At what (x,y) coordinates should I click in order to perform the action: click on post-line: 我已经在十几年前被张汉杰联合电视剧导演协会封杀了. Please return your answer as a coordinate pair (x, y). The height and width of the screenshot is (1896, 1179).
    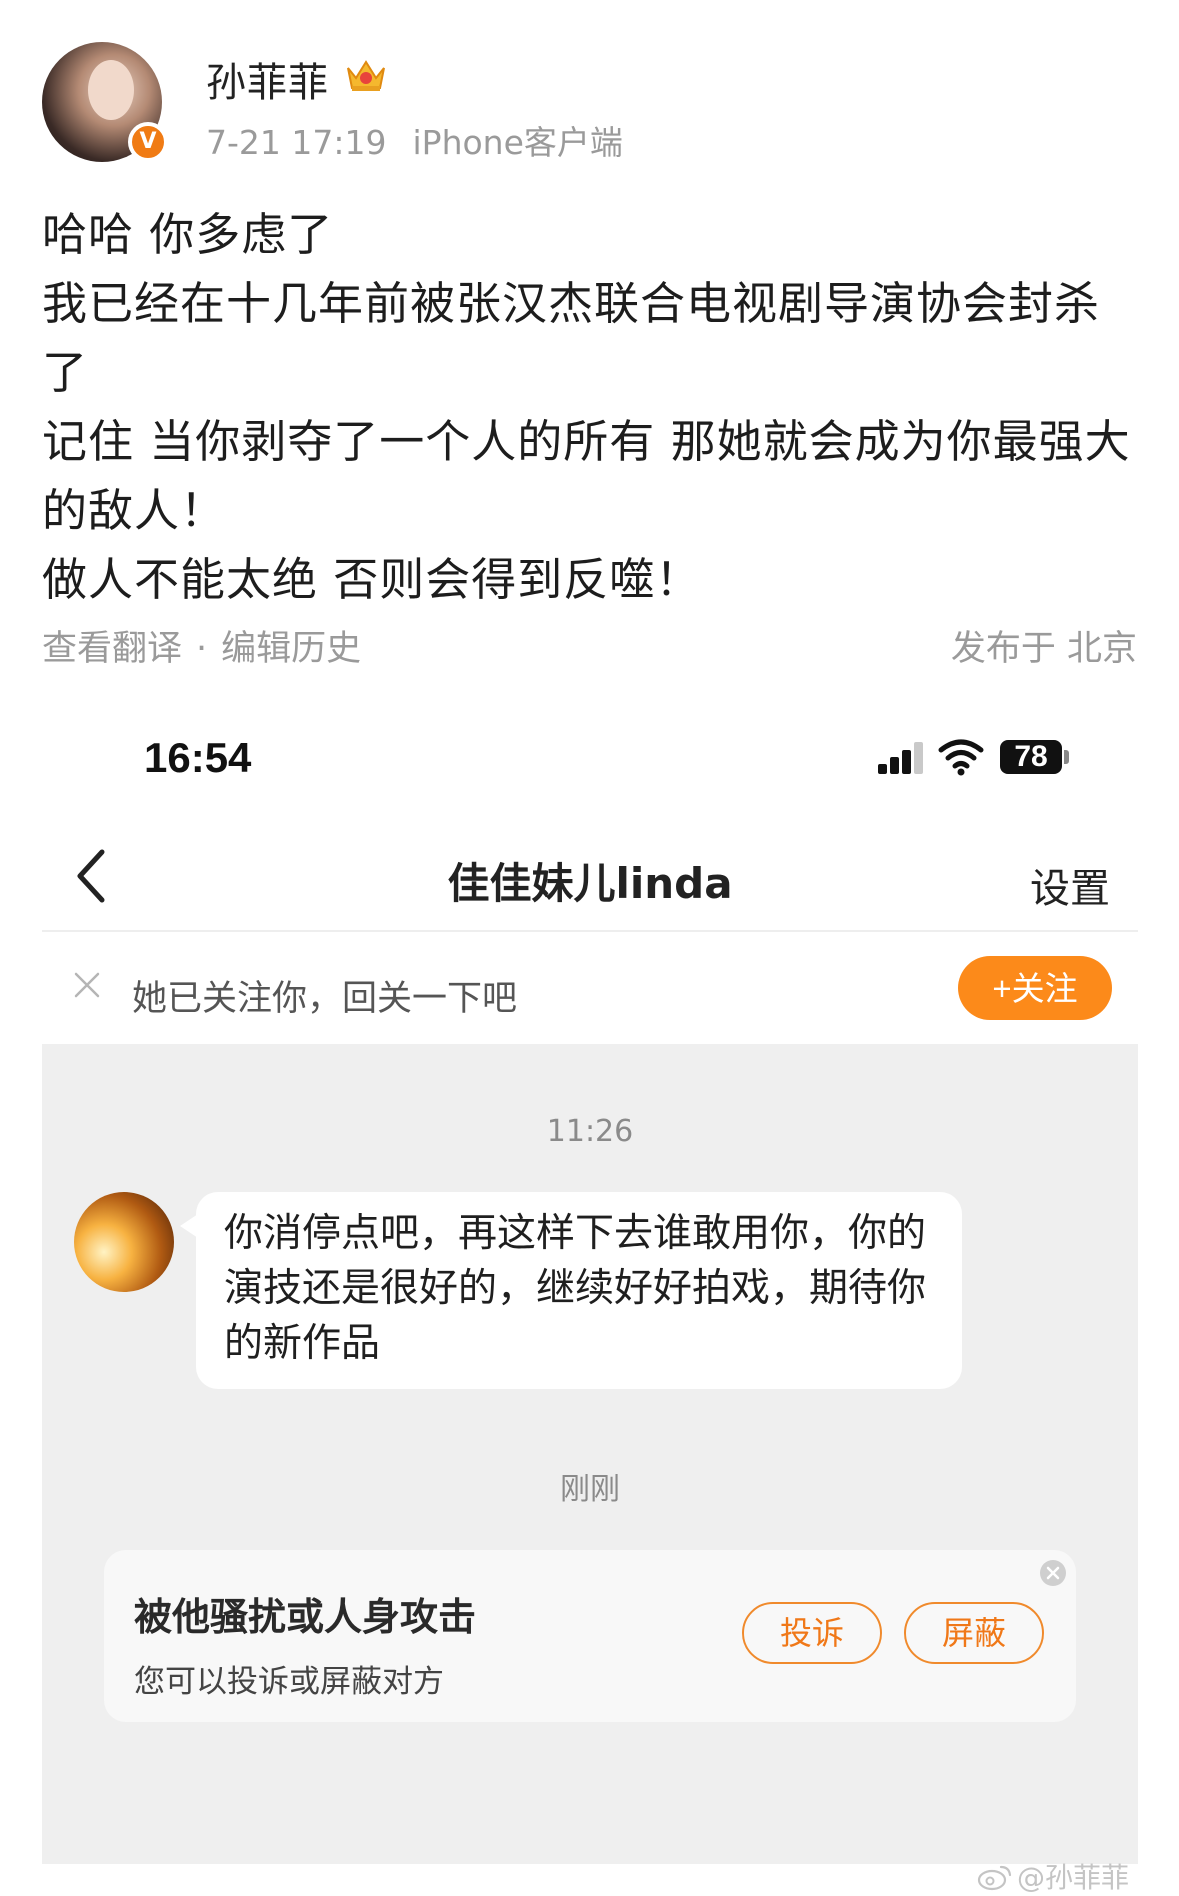
    Looking at the image, I should click on (571, 338).